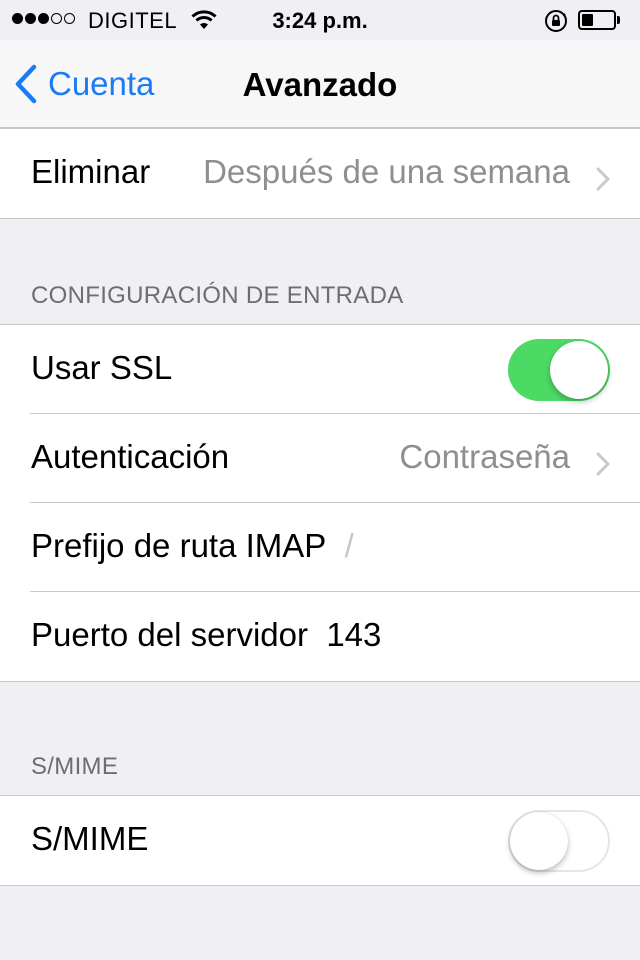 This screenshot has height=960, width=640. I want to click on delete-group: Eliminar Después de una semana, so click(320, 173).